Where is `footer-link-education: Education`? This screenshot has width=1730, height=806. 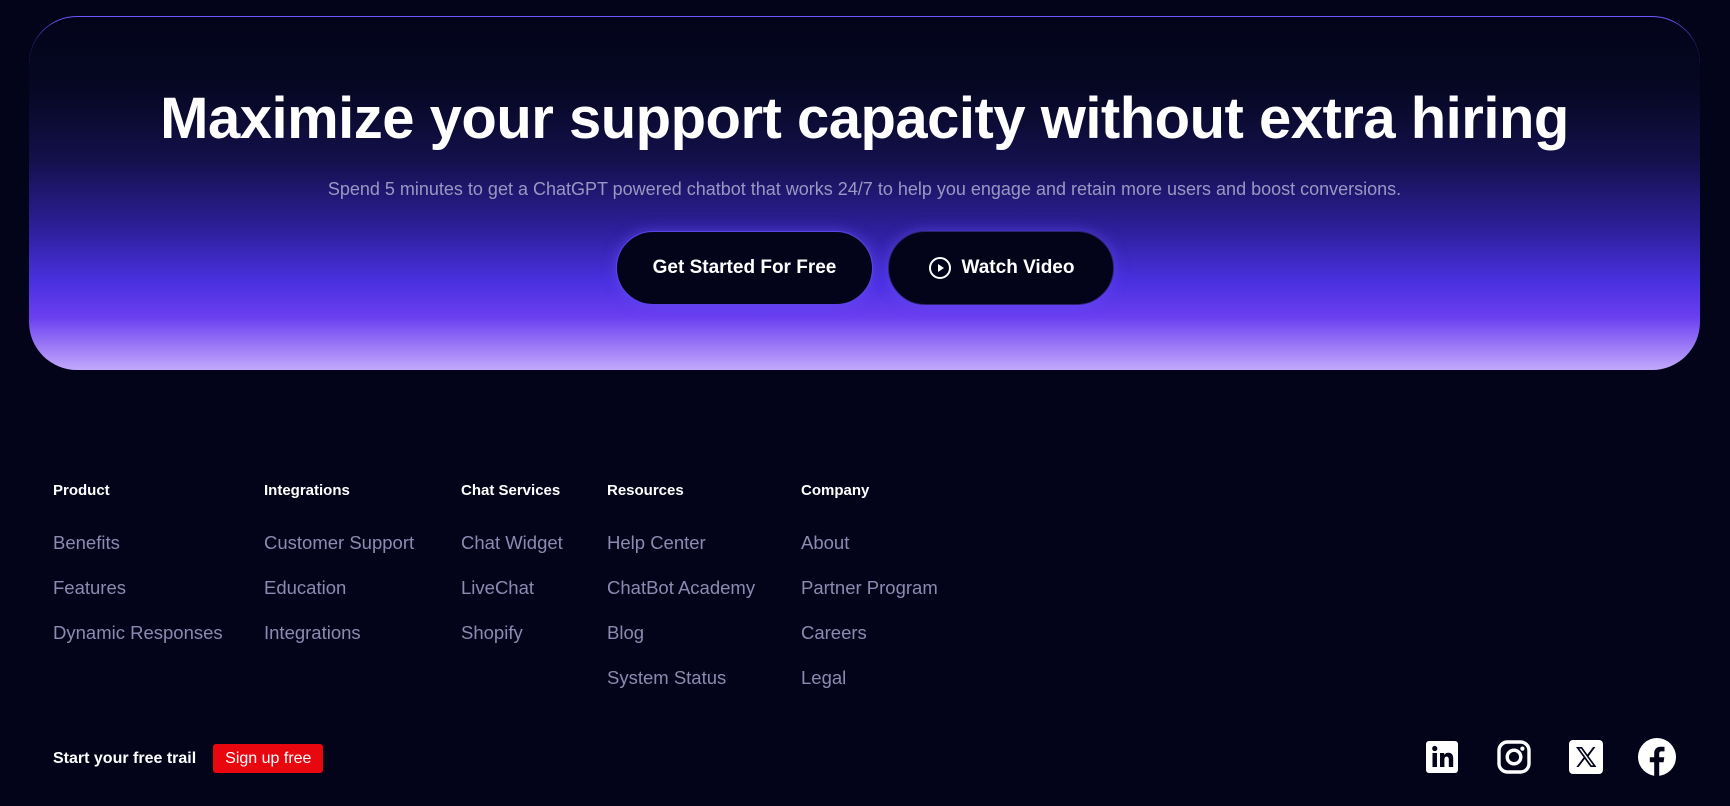
footer-link-education: Education is located at coordinates (339, 599).